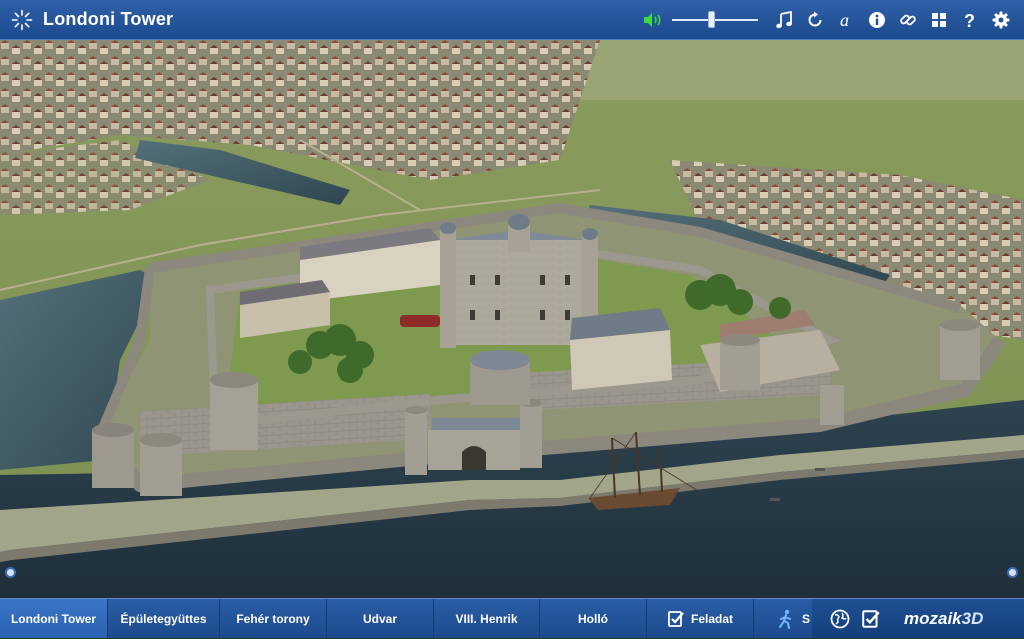 The width and height of the screenshot is (1024, 639). I want to click on volume-slider, so click(715, 20).